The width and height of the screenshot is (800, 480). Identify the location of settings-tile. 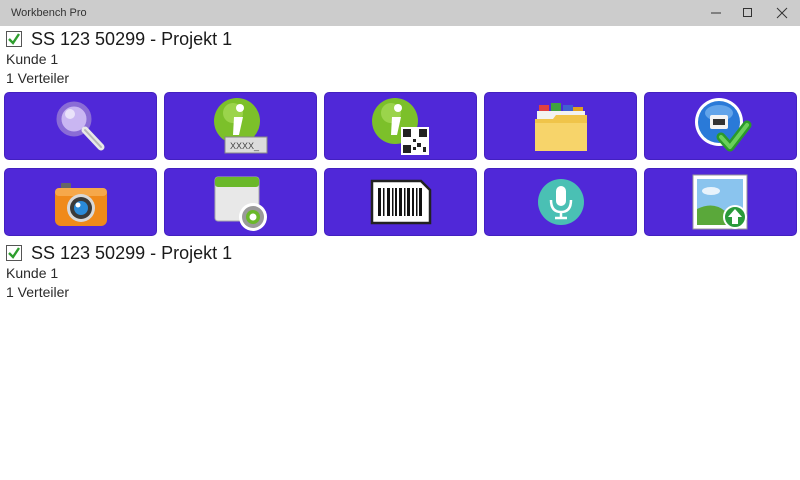
(240, 202).